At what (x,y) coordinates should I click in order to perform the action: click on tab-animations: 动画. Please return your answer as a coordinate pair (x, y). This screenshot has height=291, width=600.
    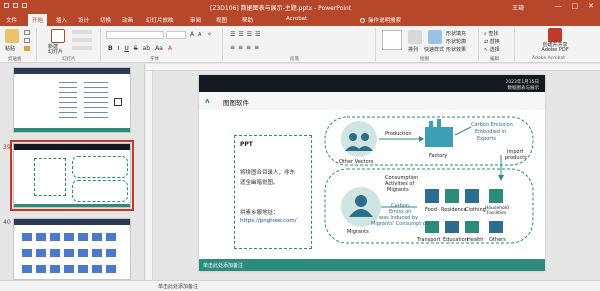
    Looking at the image, I should click on (127, 20).